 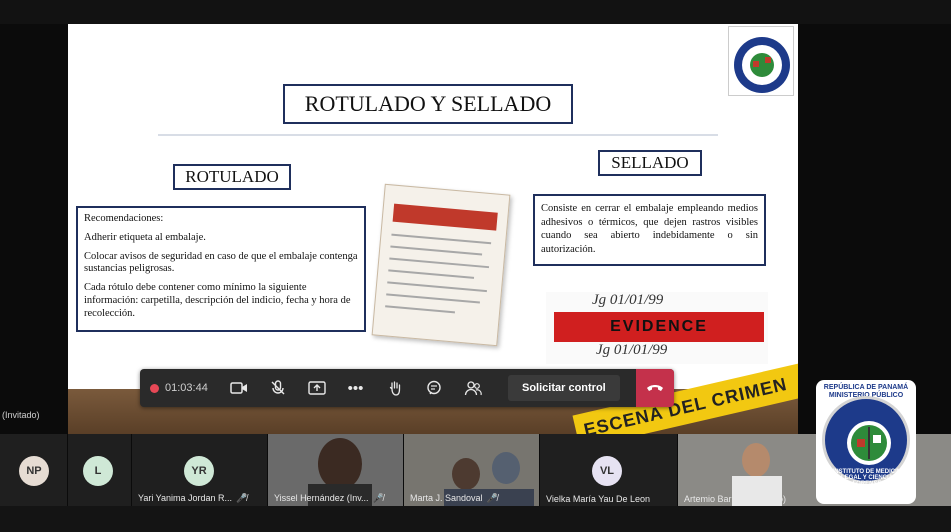 What do you see at coordinates (355, 388) in the screenshot?
I see `more-options-icon: •••` at bounding box center [355, 388].